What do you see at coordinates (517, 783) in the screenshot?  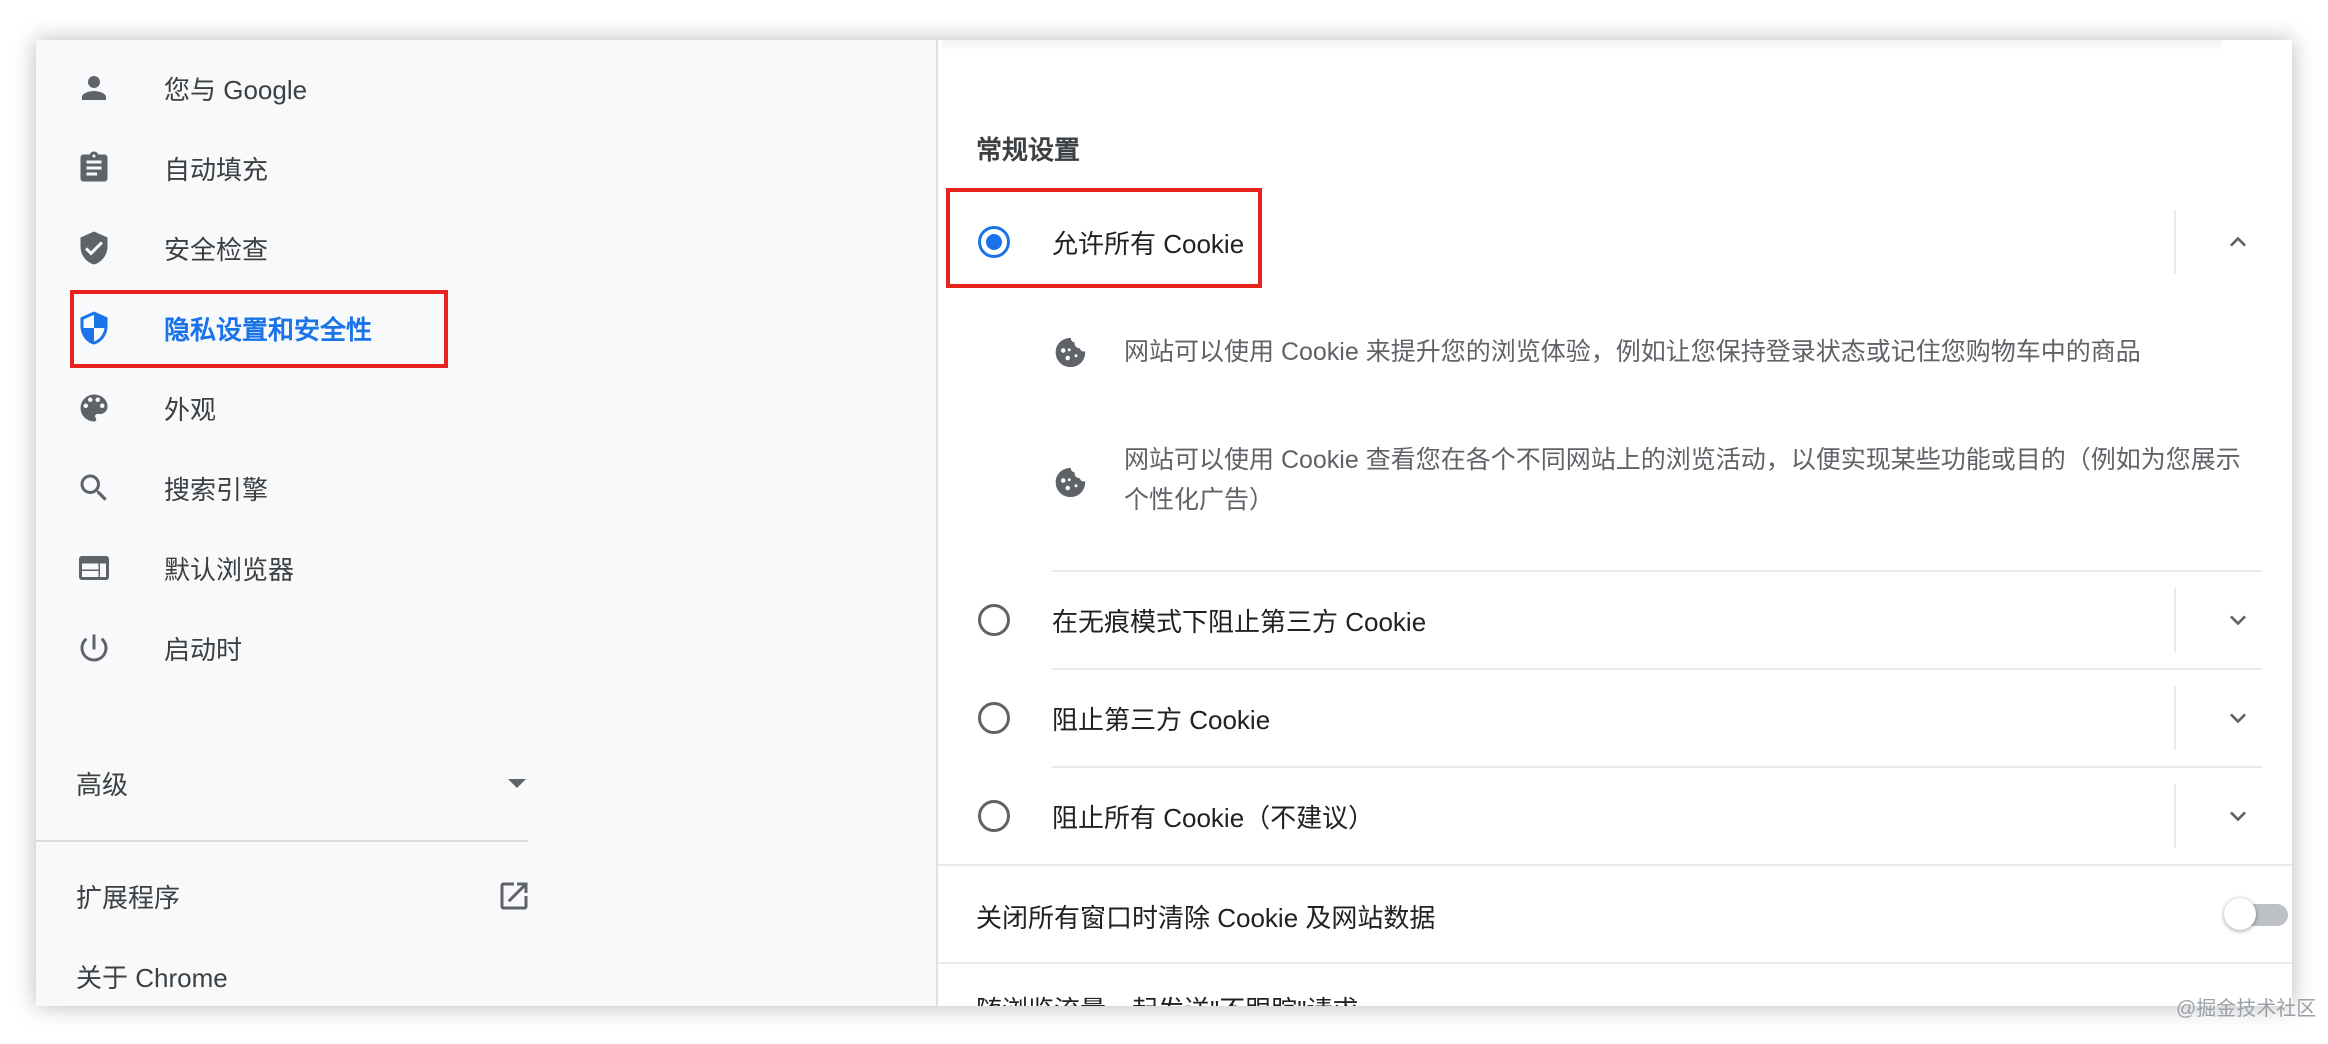 I see `caret-down-icon` at bounding box center [517, 783].